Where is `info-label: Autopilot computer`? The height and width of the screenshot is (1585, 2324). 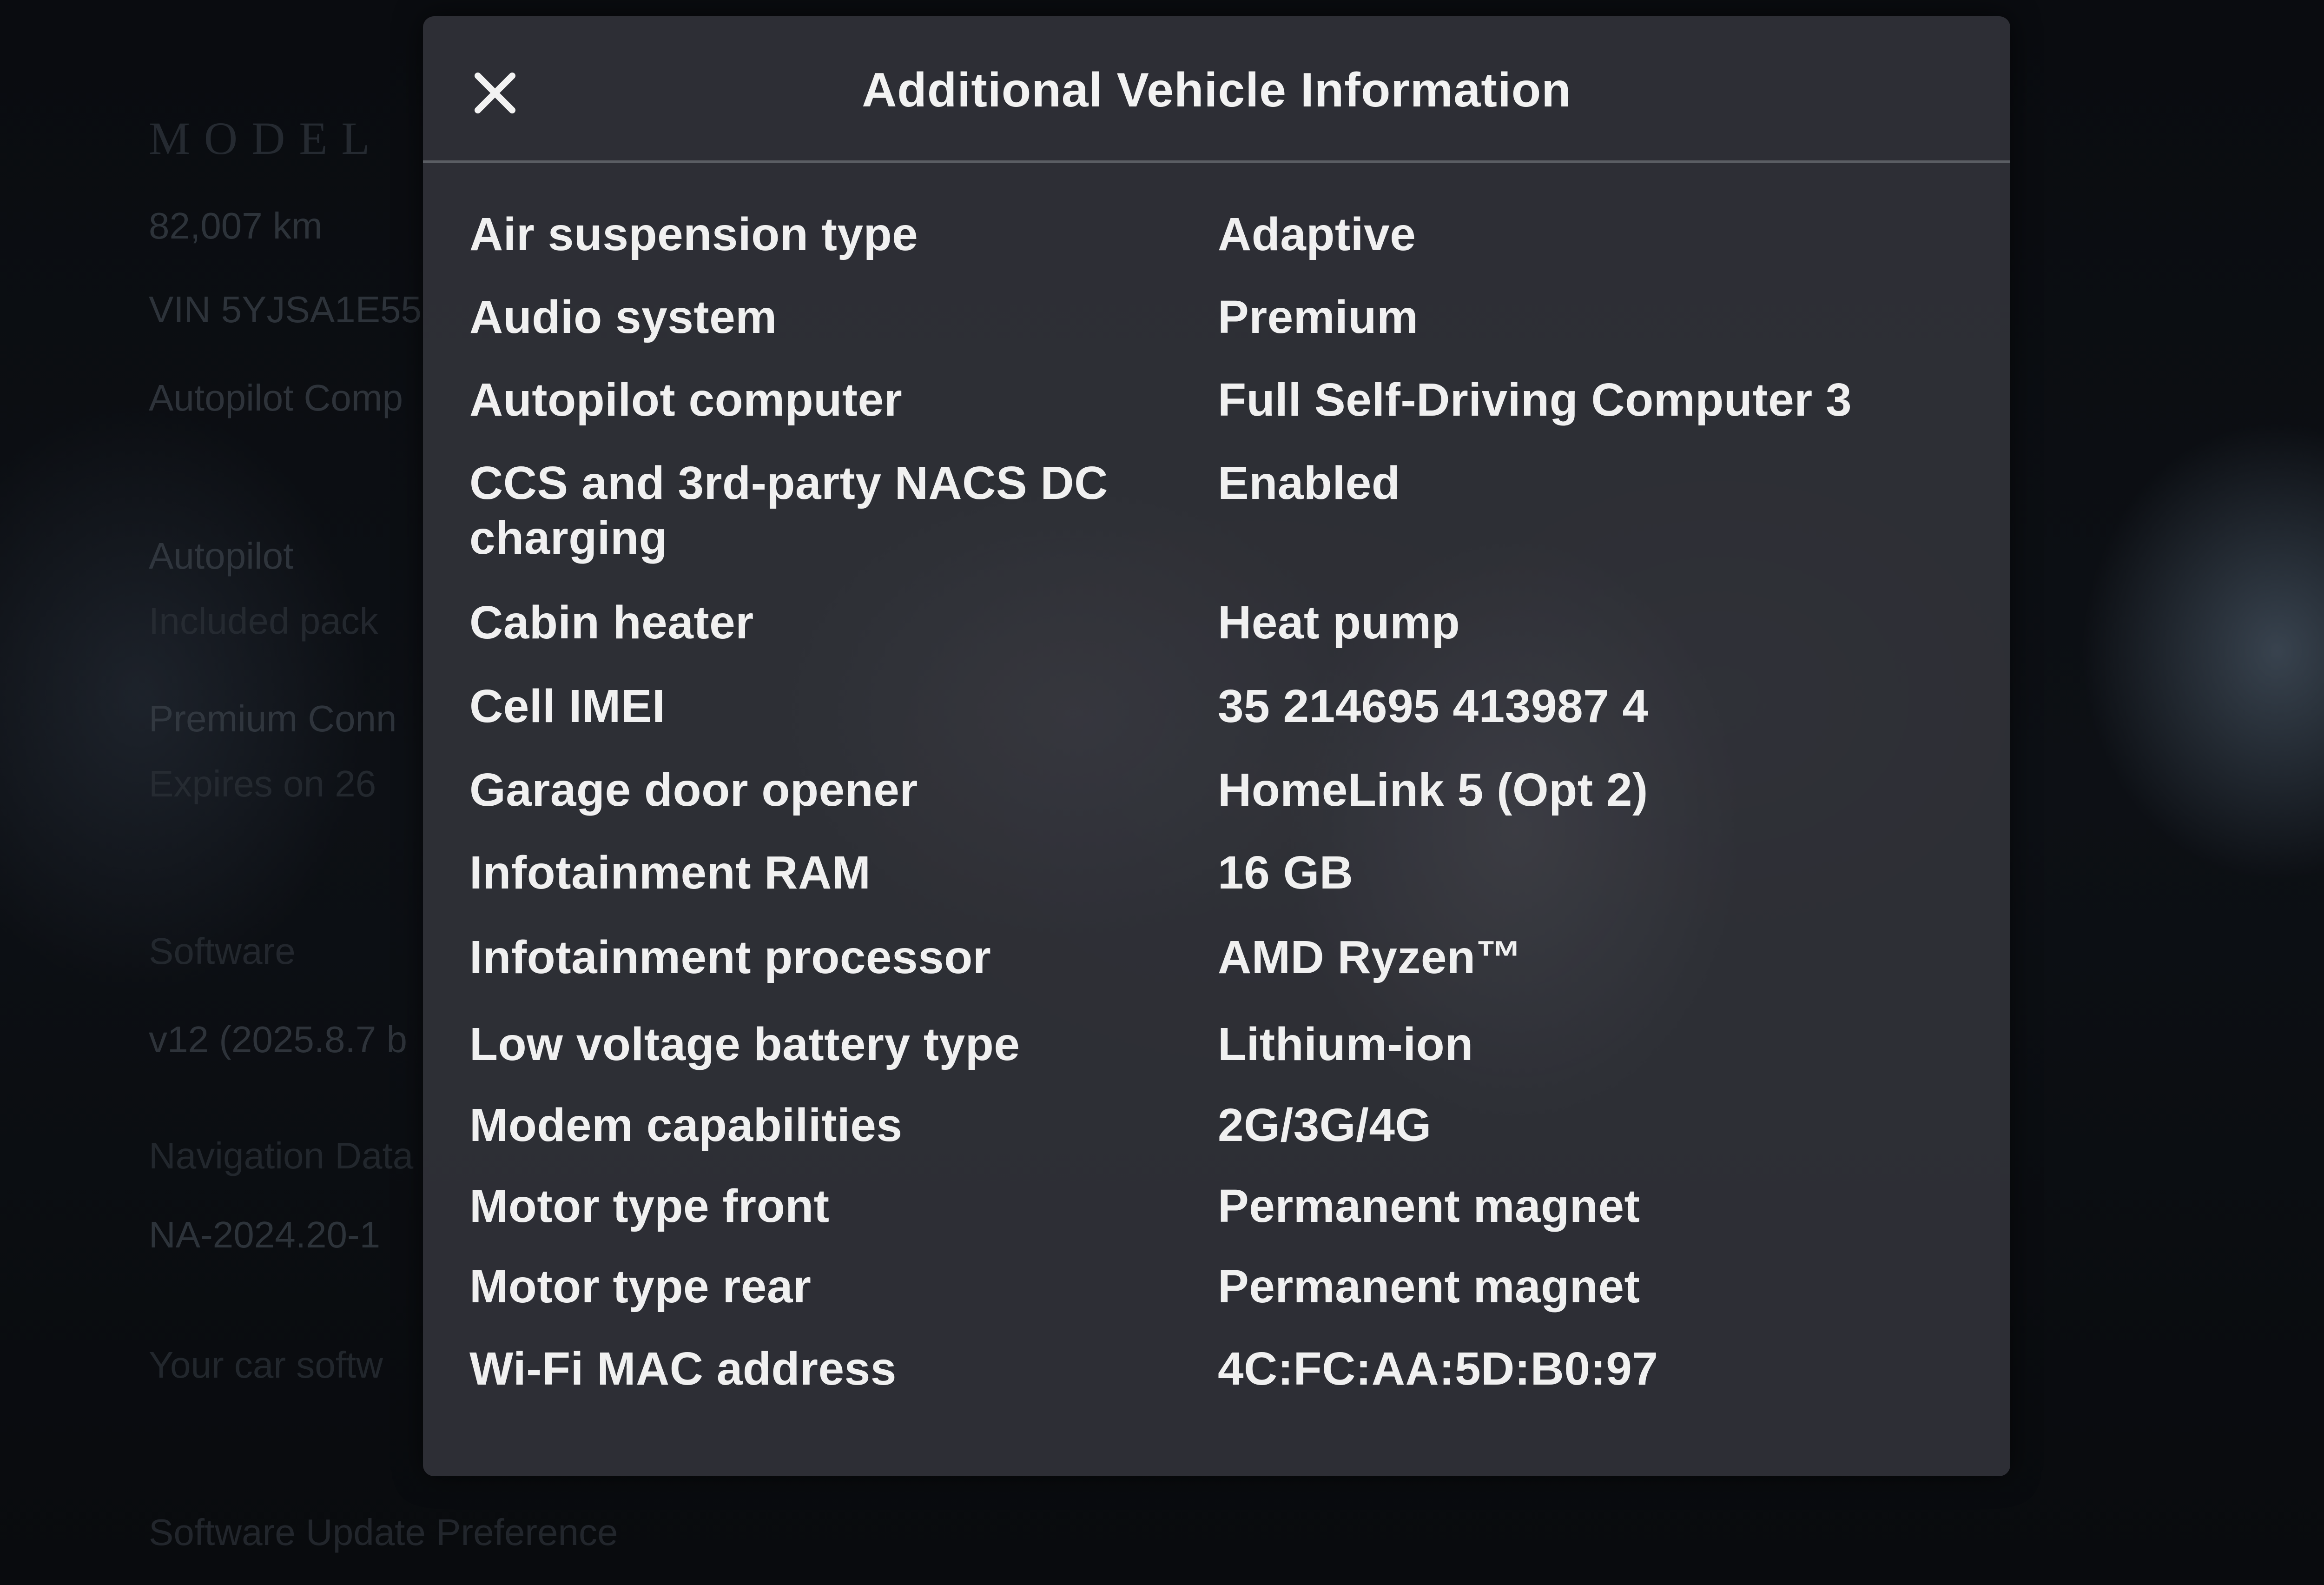 info-label: Autopilot computer is located at coordinates (686, 400).